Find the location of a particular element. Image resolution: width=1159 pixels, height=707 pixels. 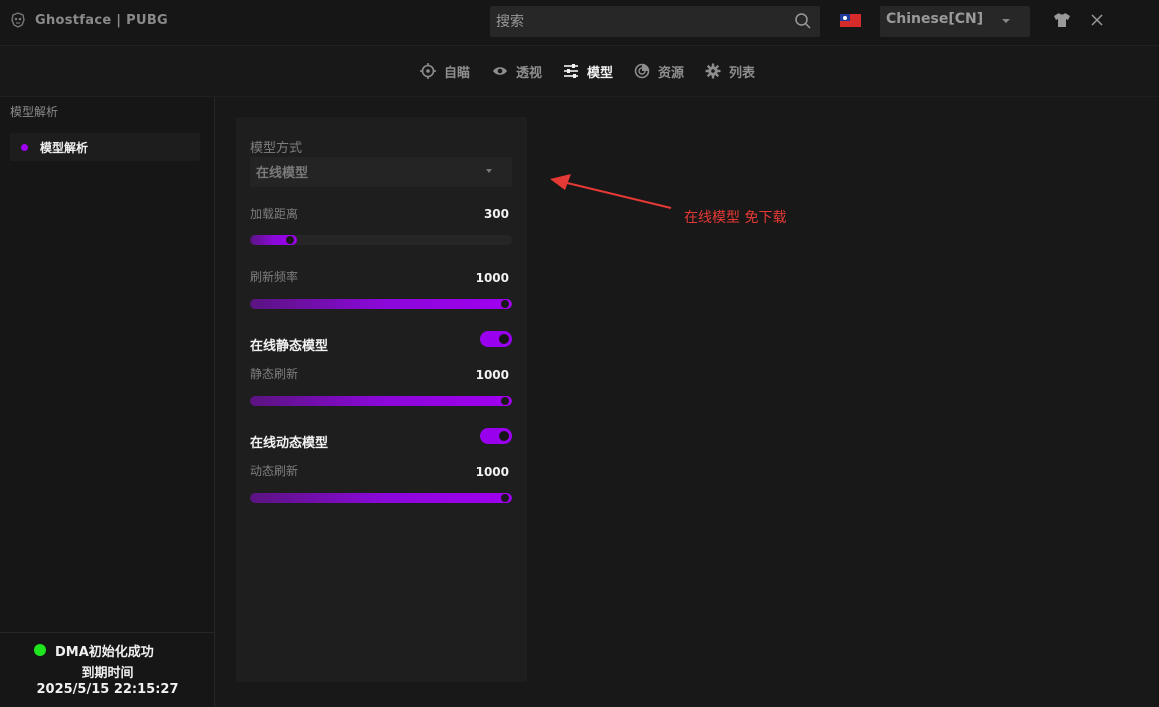

active-dot-icon is located at coordinates (24, 147).